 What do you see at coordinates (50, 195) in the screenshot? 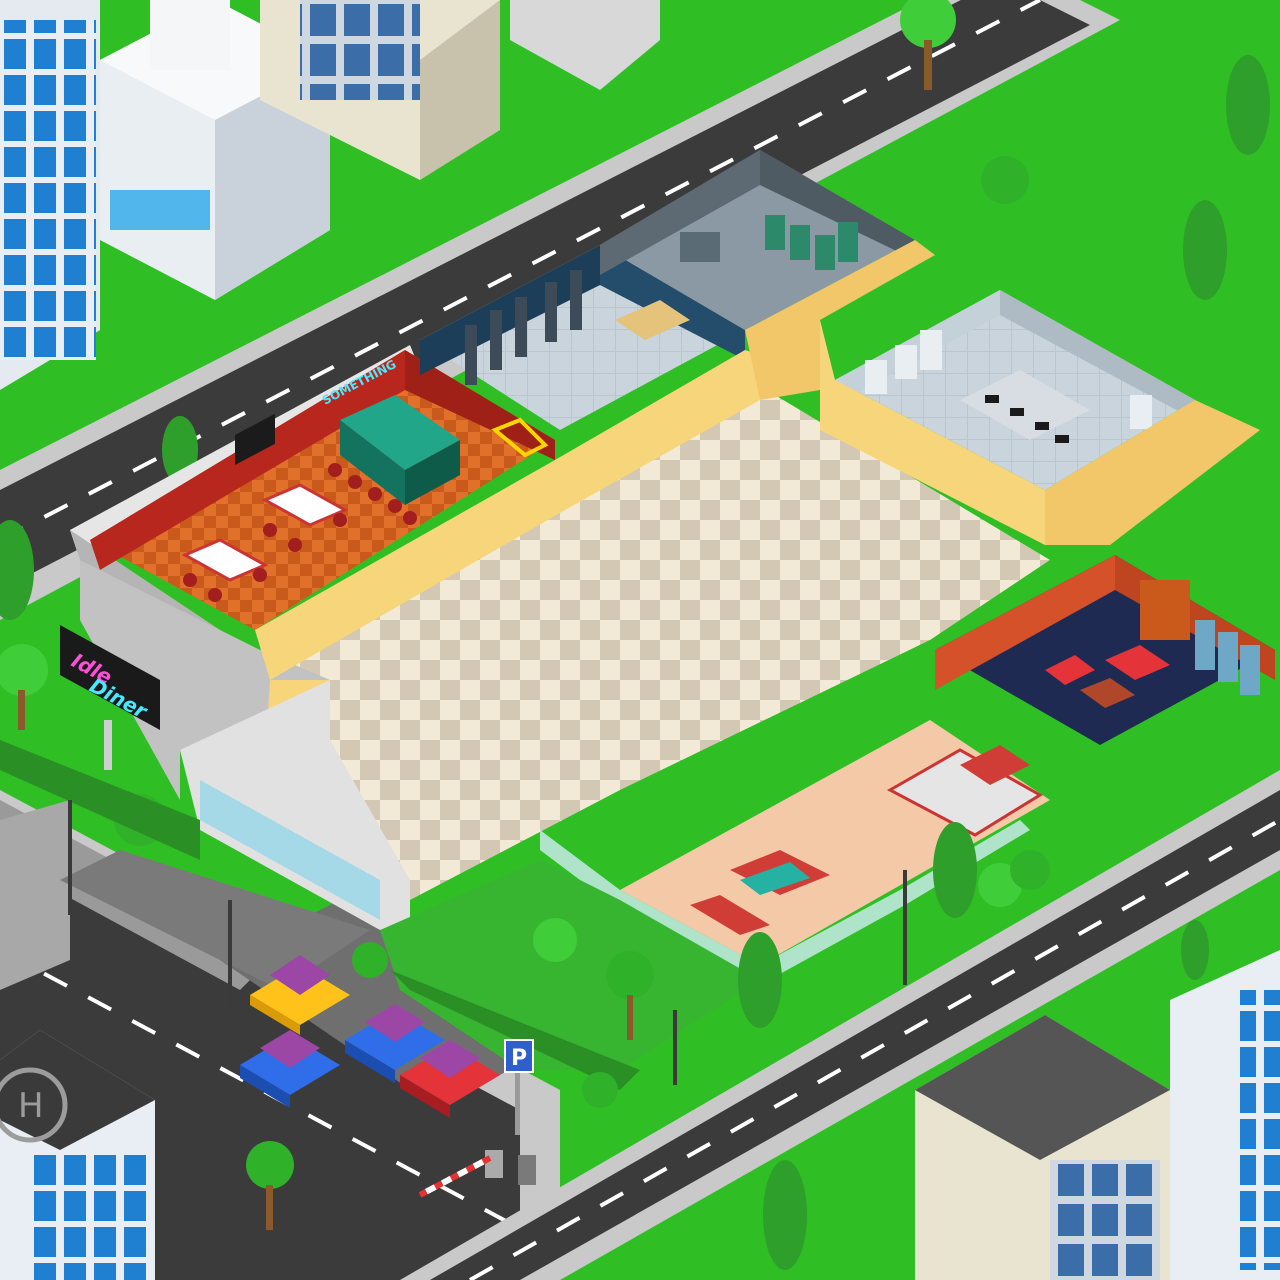
I see `building-topleft-tower` at bounding box center [50, 195].